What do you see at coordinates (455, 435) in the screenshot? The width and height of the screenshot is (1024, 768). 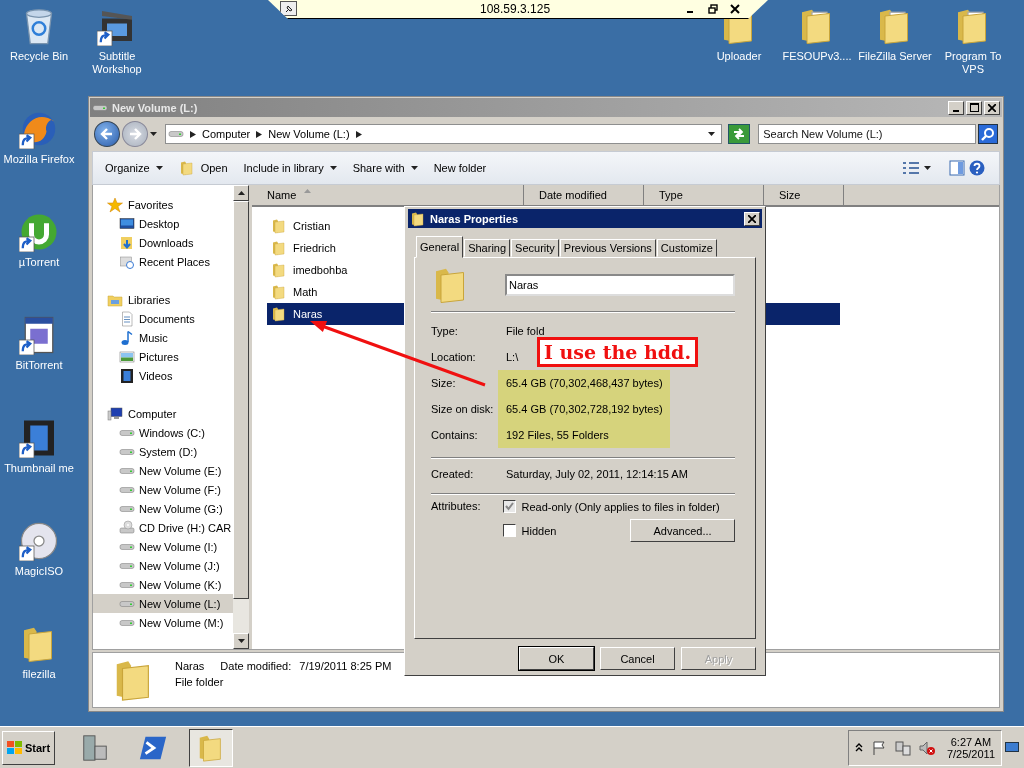 I see `property-label: Contains:` at bounding box center [455, 435].